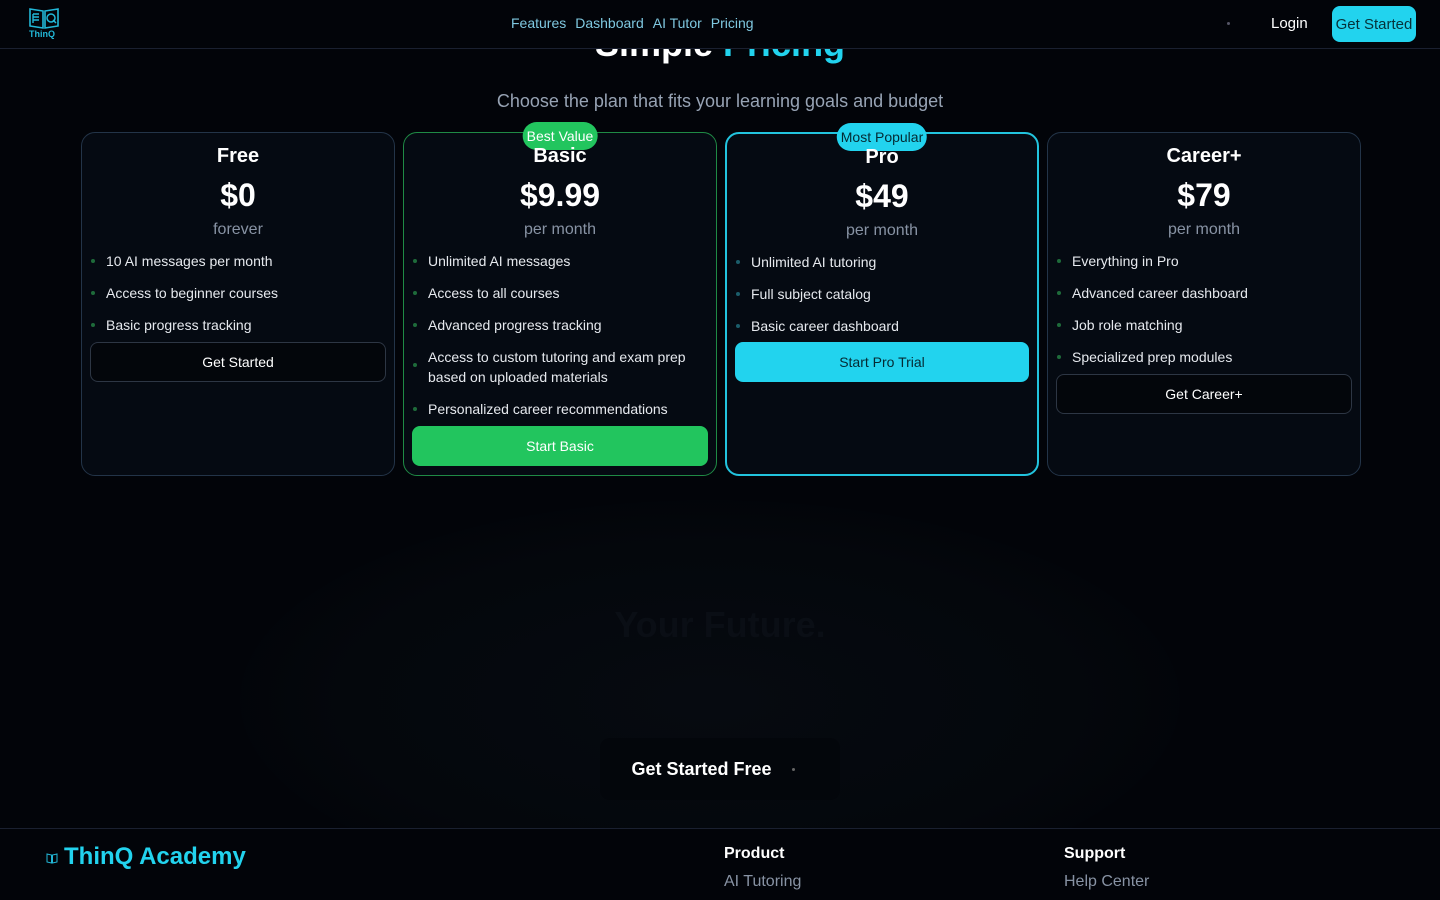 The height and width of the screenshot is (900, 1440). I want to click on feature-text: Access to all courses, so click(494, 293).